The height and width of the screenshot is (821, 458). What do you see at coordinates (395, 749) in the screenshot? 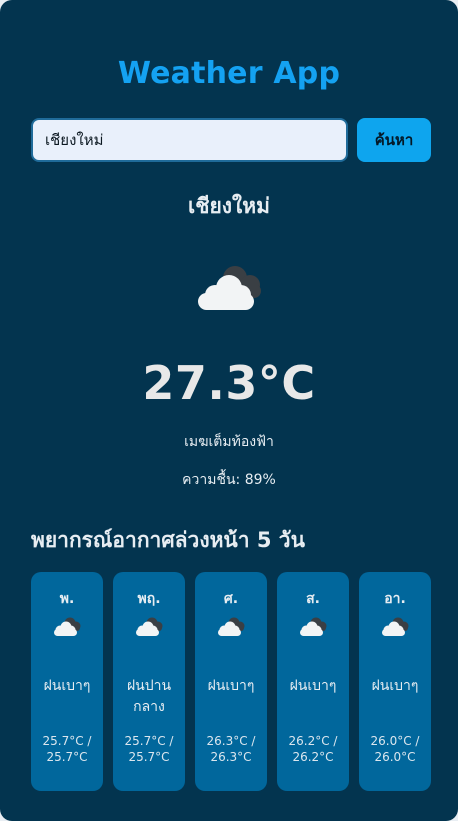
I see `forecast-day-temp: 26.0°C / 26.0°C` at bounding box center [395, 749].